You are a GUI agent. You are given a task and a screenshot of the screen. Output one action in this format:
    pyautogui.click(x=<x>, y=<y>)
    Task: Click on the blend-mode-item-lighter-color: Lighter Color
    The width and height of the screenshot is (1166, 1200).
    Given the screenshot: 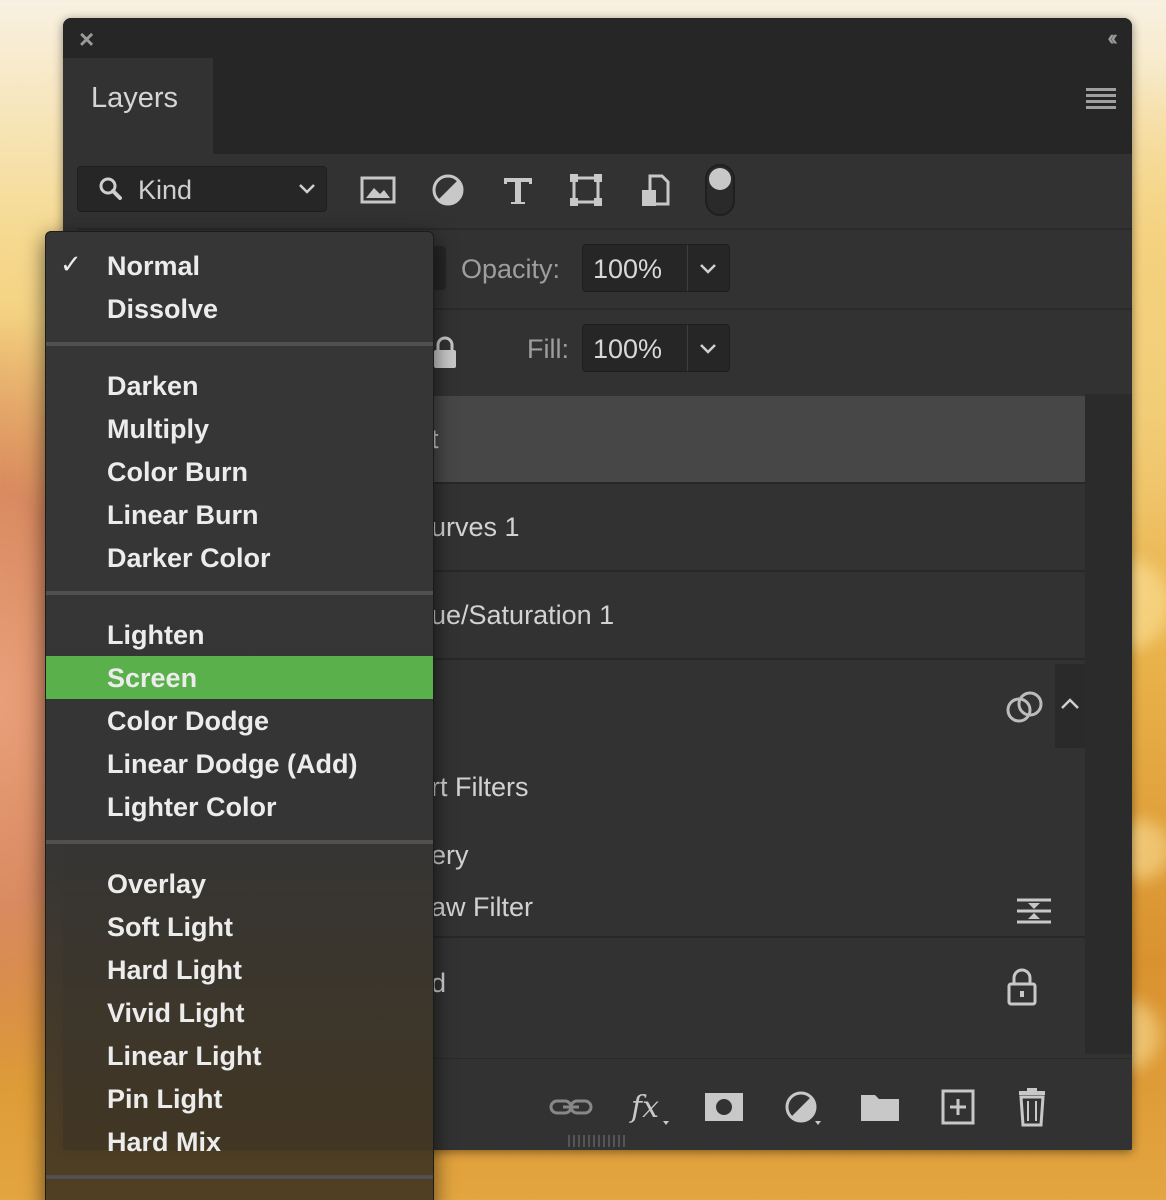 What is the action you would take?
    pyautogui.click(x=239, y=806)
    